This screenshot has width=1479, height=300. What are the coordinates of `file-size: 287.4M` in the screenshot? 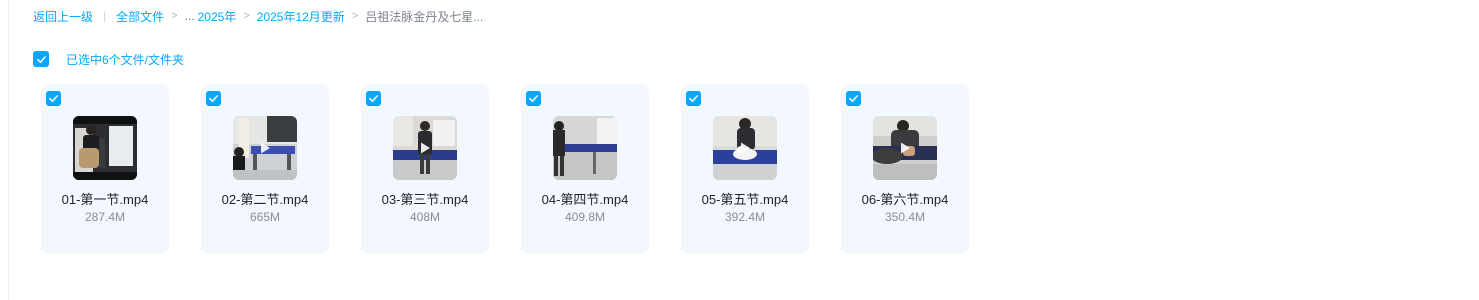 It's located at (105, 217).